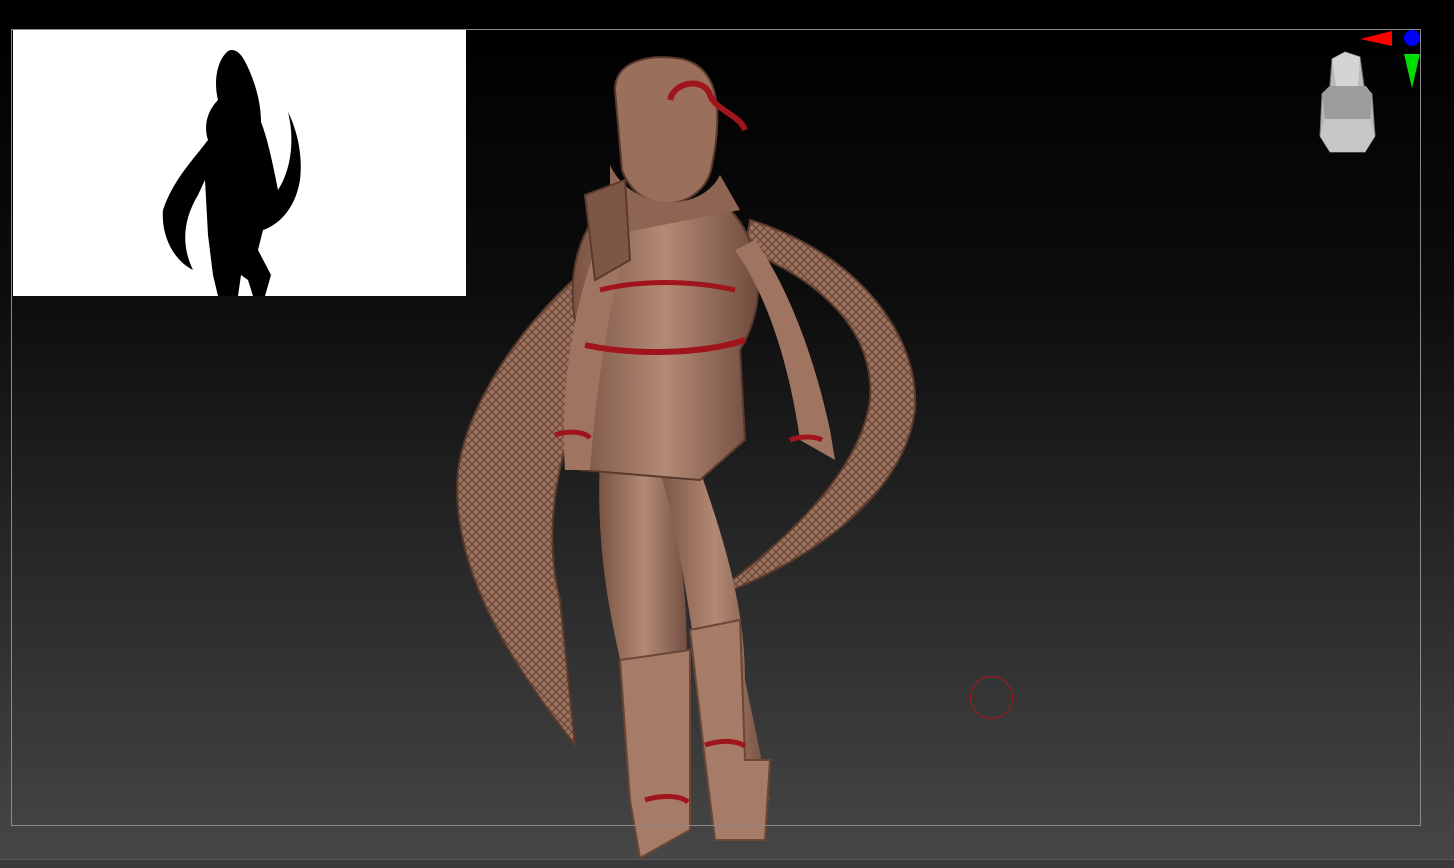 The width and height of the screenshot is (1454, 868). I want to click on y-axis-arrow-icon, so click(1412, 71).